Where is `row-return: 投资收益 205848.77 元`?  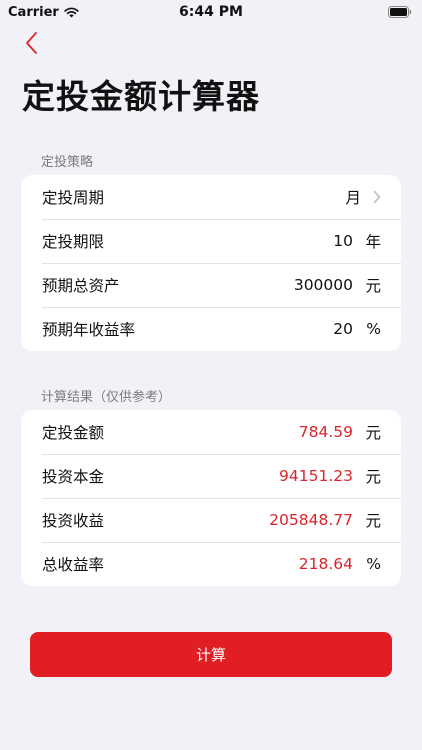 row-return: 投资收益 205848.77 元 is located at coordinates (211, 520).